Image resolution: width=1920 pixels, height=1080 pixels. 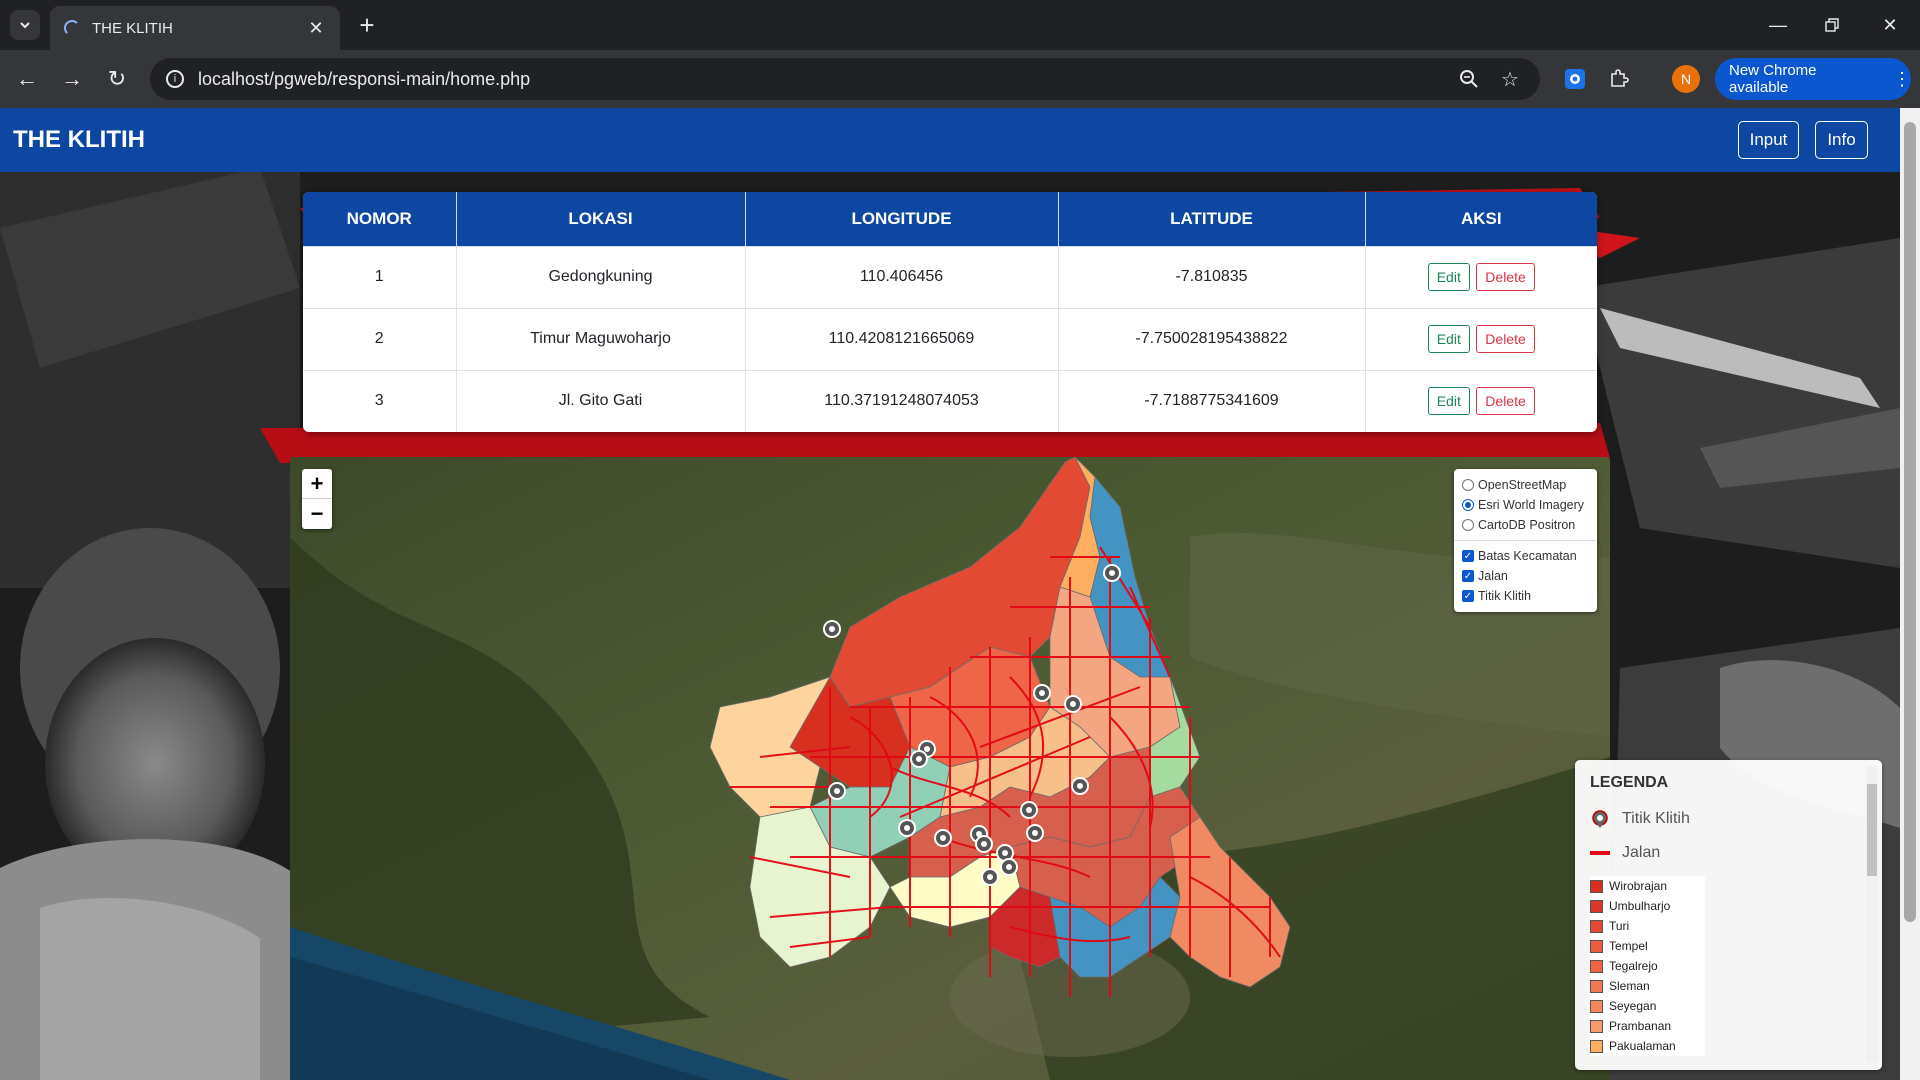 What do you see at coordinates (1638, 886) in the screenshot?
I see `kecamatan-name: Wirobrajan` at bounding box center [1638, 886].